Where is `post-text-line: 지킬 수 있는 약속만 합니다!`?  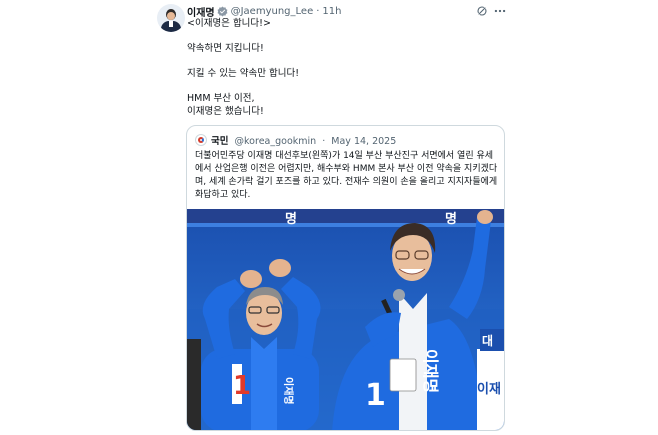
post-text-line: 지킬 수 있는 약속만 합니다! is located at coordinates (243, 73).